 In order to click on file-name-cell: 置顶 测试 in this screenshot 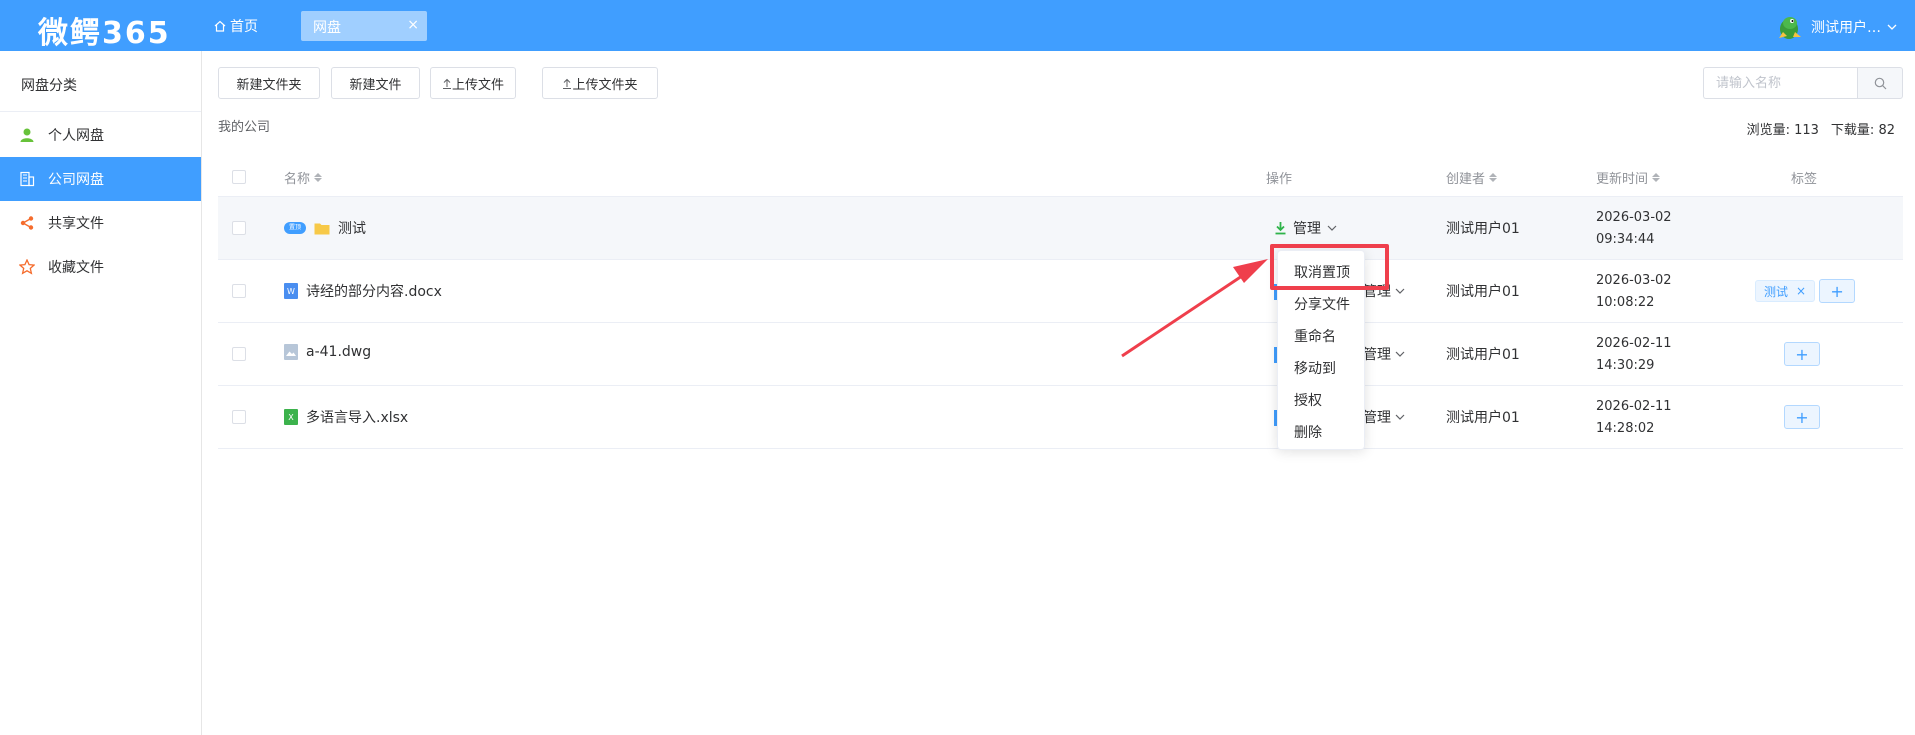, I will do `click(325, 228)`.